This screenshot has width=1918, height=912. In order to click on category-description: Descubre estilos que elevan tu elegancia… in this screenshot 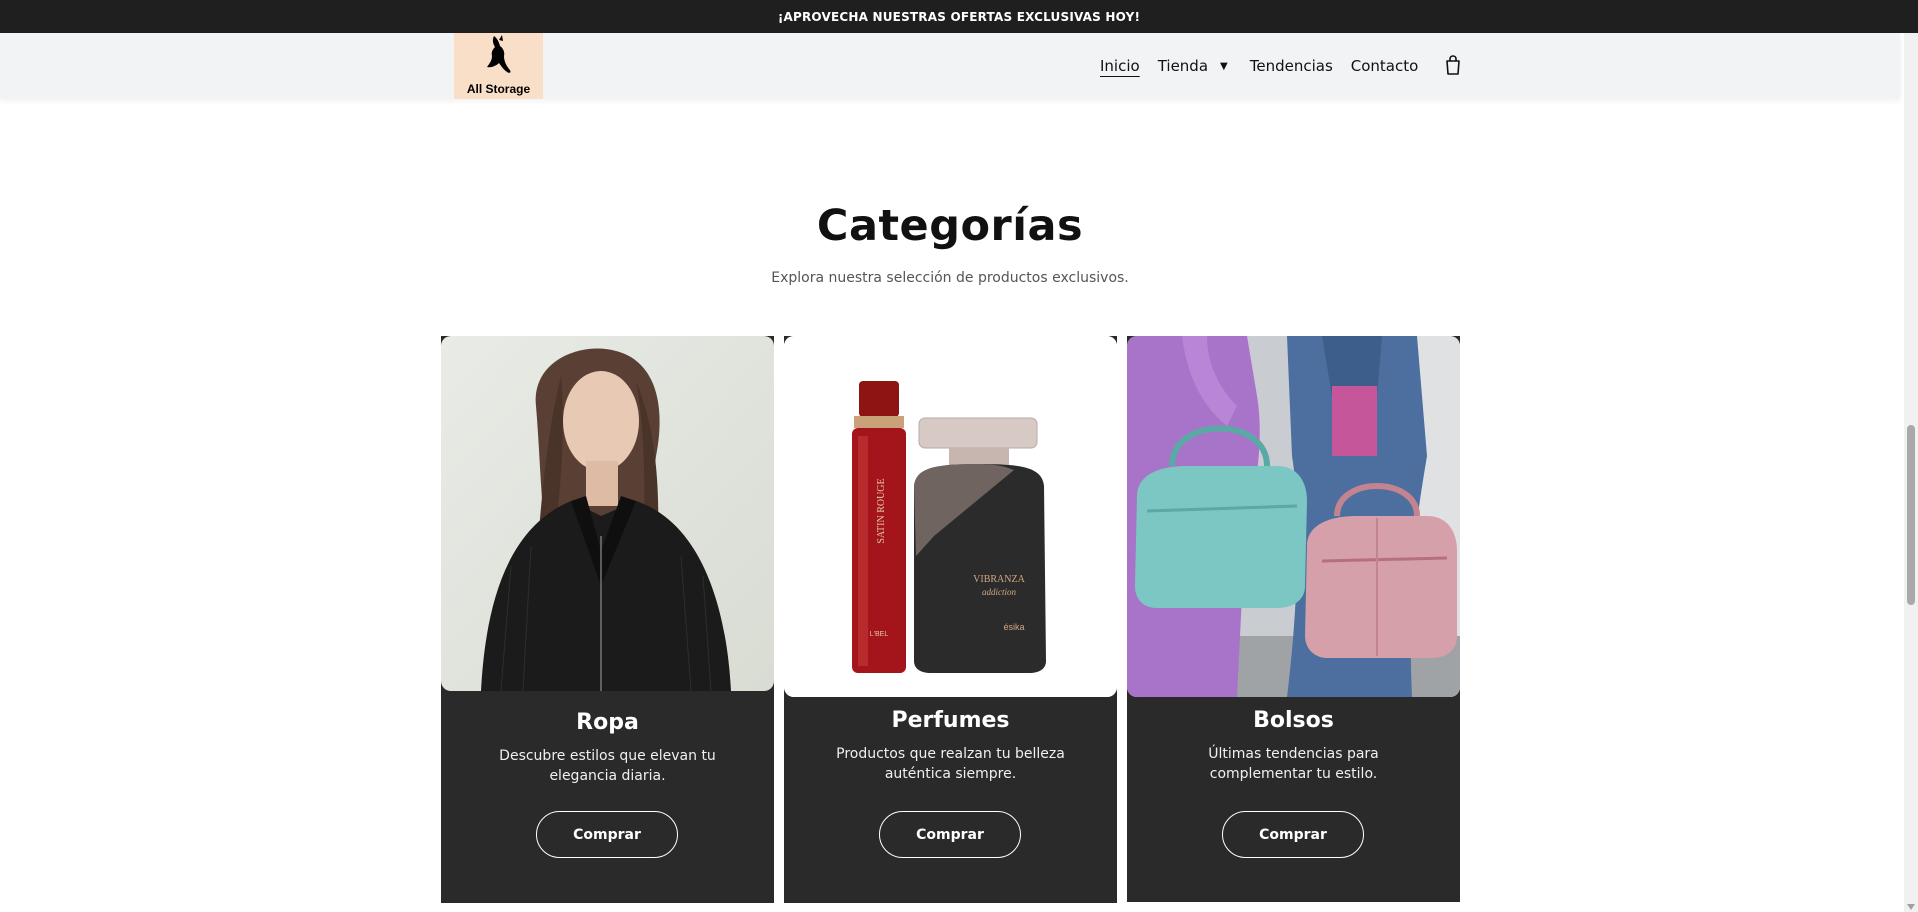, I will do `click(607, 766)`.